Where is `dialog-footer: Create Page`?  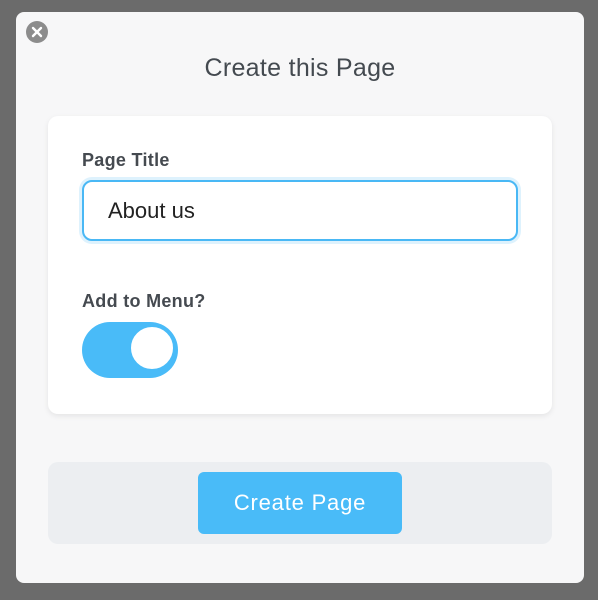 dialog-footer: Create Page is located at coordinates (300, 503).